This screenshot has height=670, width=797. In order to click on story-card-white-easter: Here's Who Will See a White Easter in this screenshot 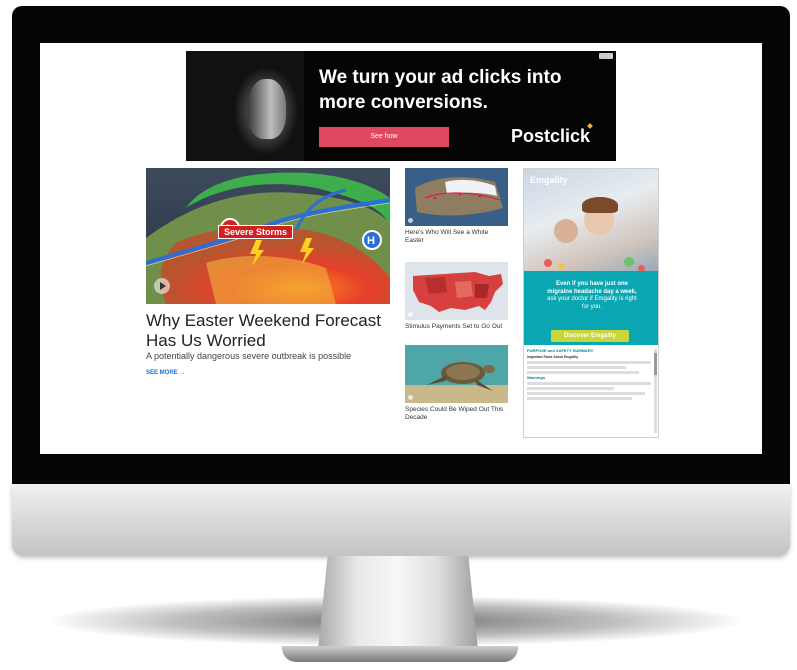, I will do `click(456, 206)`.